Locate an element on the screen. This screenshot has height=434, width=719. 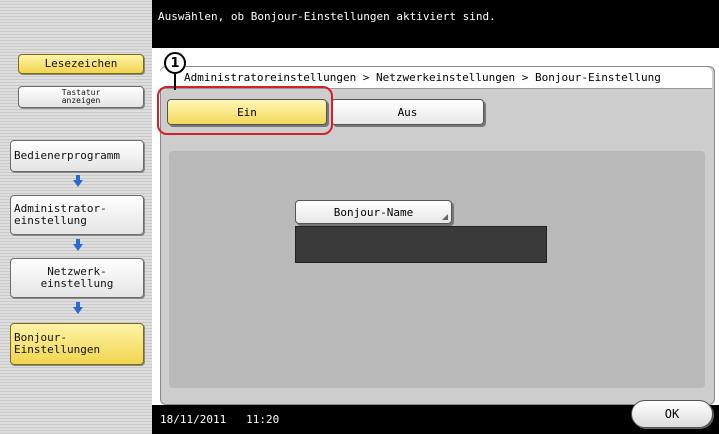
corner-indicator-icon is located at coordinates (445, 217).